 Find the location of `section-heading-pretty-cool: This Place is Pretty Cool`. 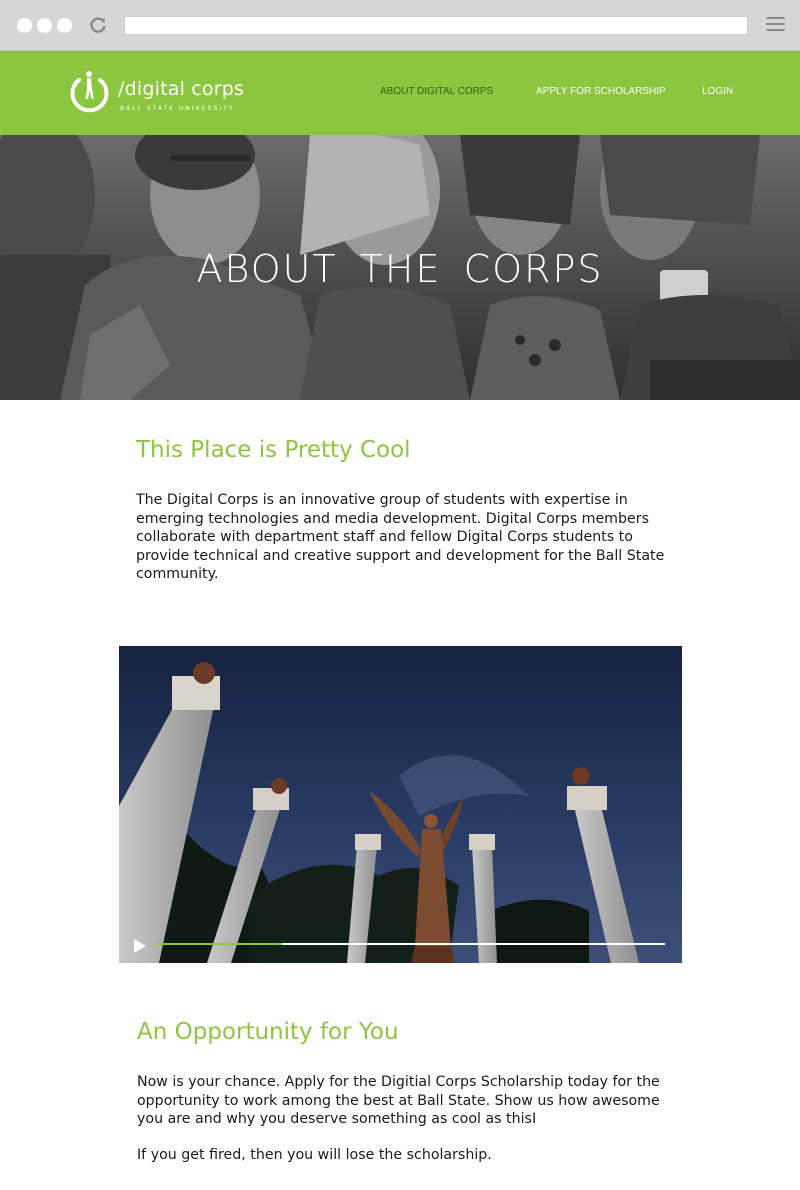

section-heading-pretty-cool: This Place is Pretty Cool is located at coordinates (273, 450).